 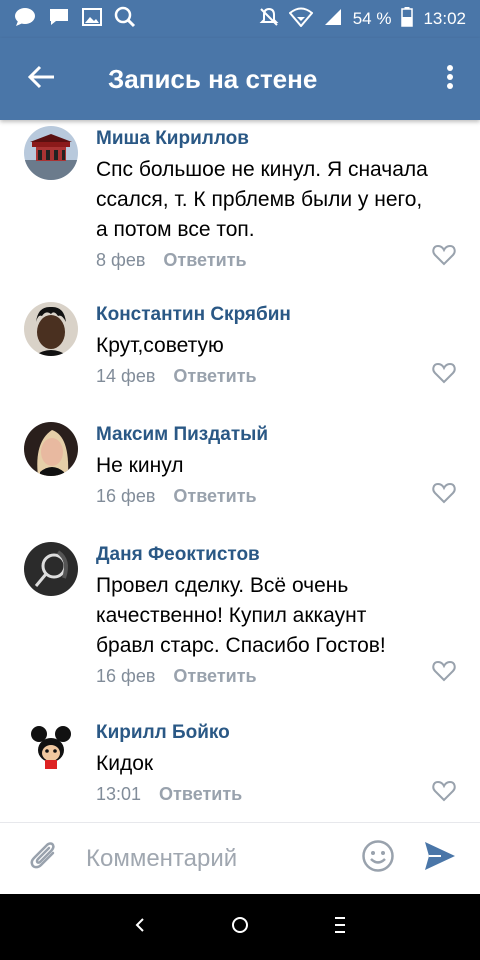 I want to click on comment-author: Кирилл Бойко, so click(x=276, y=733).